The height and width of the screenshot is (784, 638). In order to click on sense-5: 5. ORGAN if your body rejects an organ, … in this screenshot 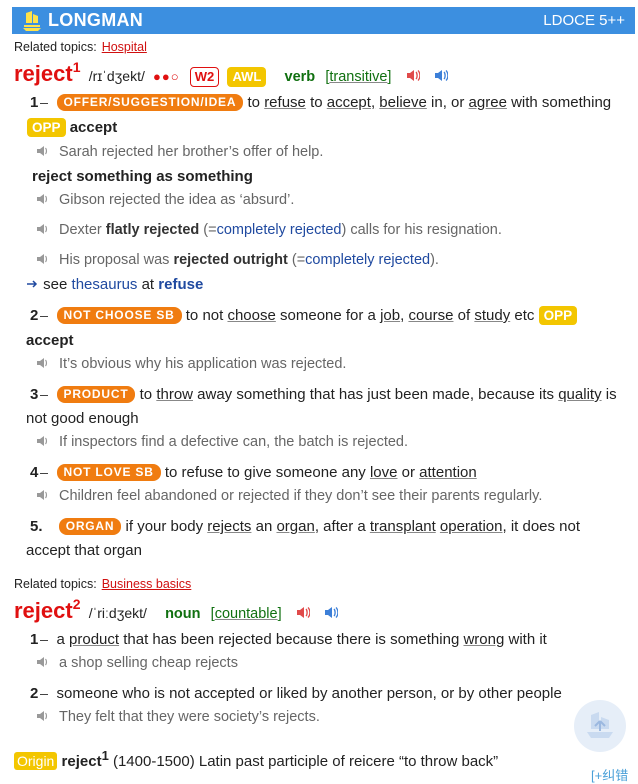, I will do `click(305, 526)`.